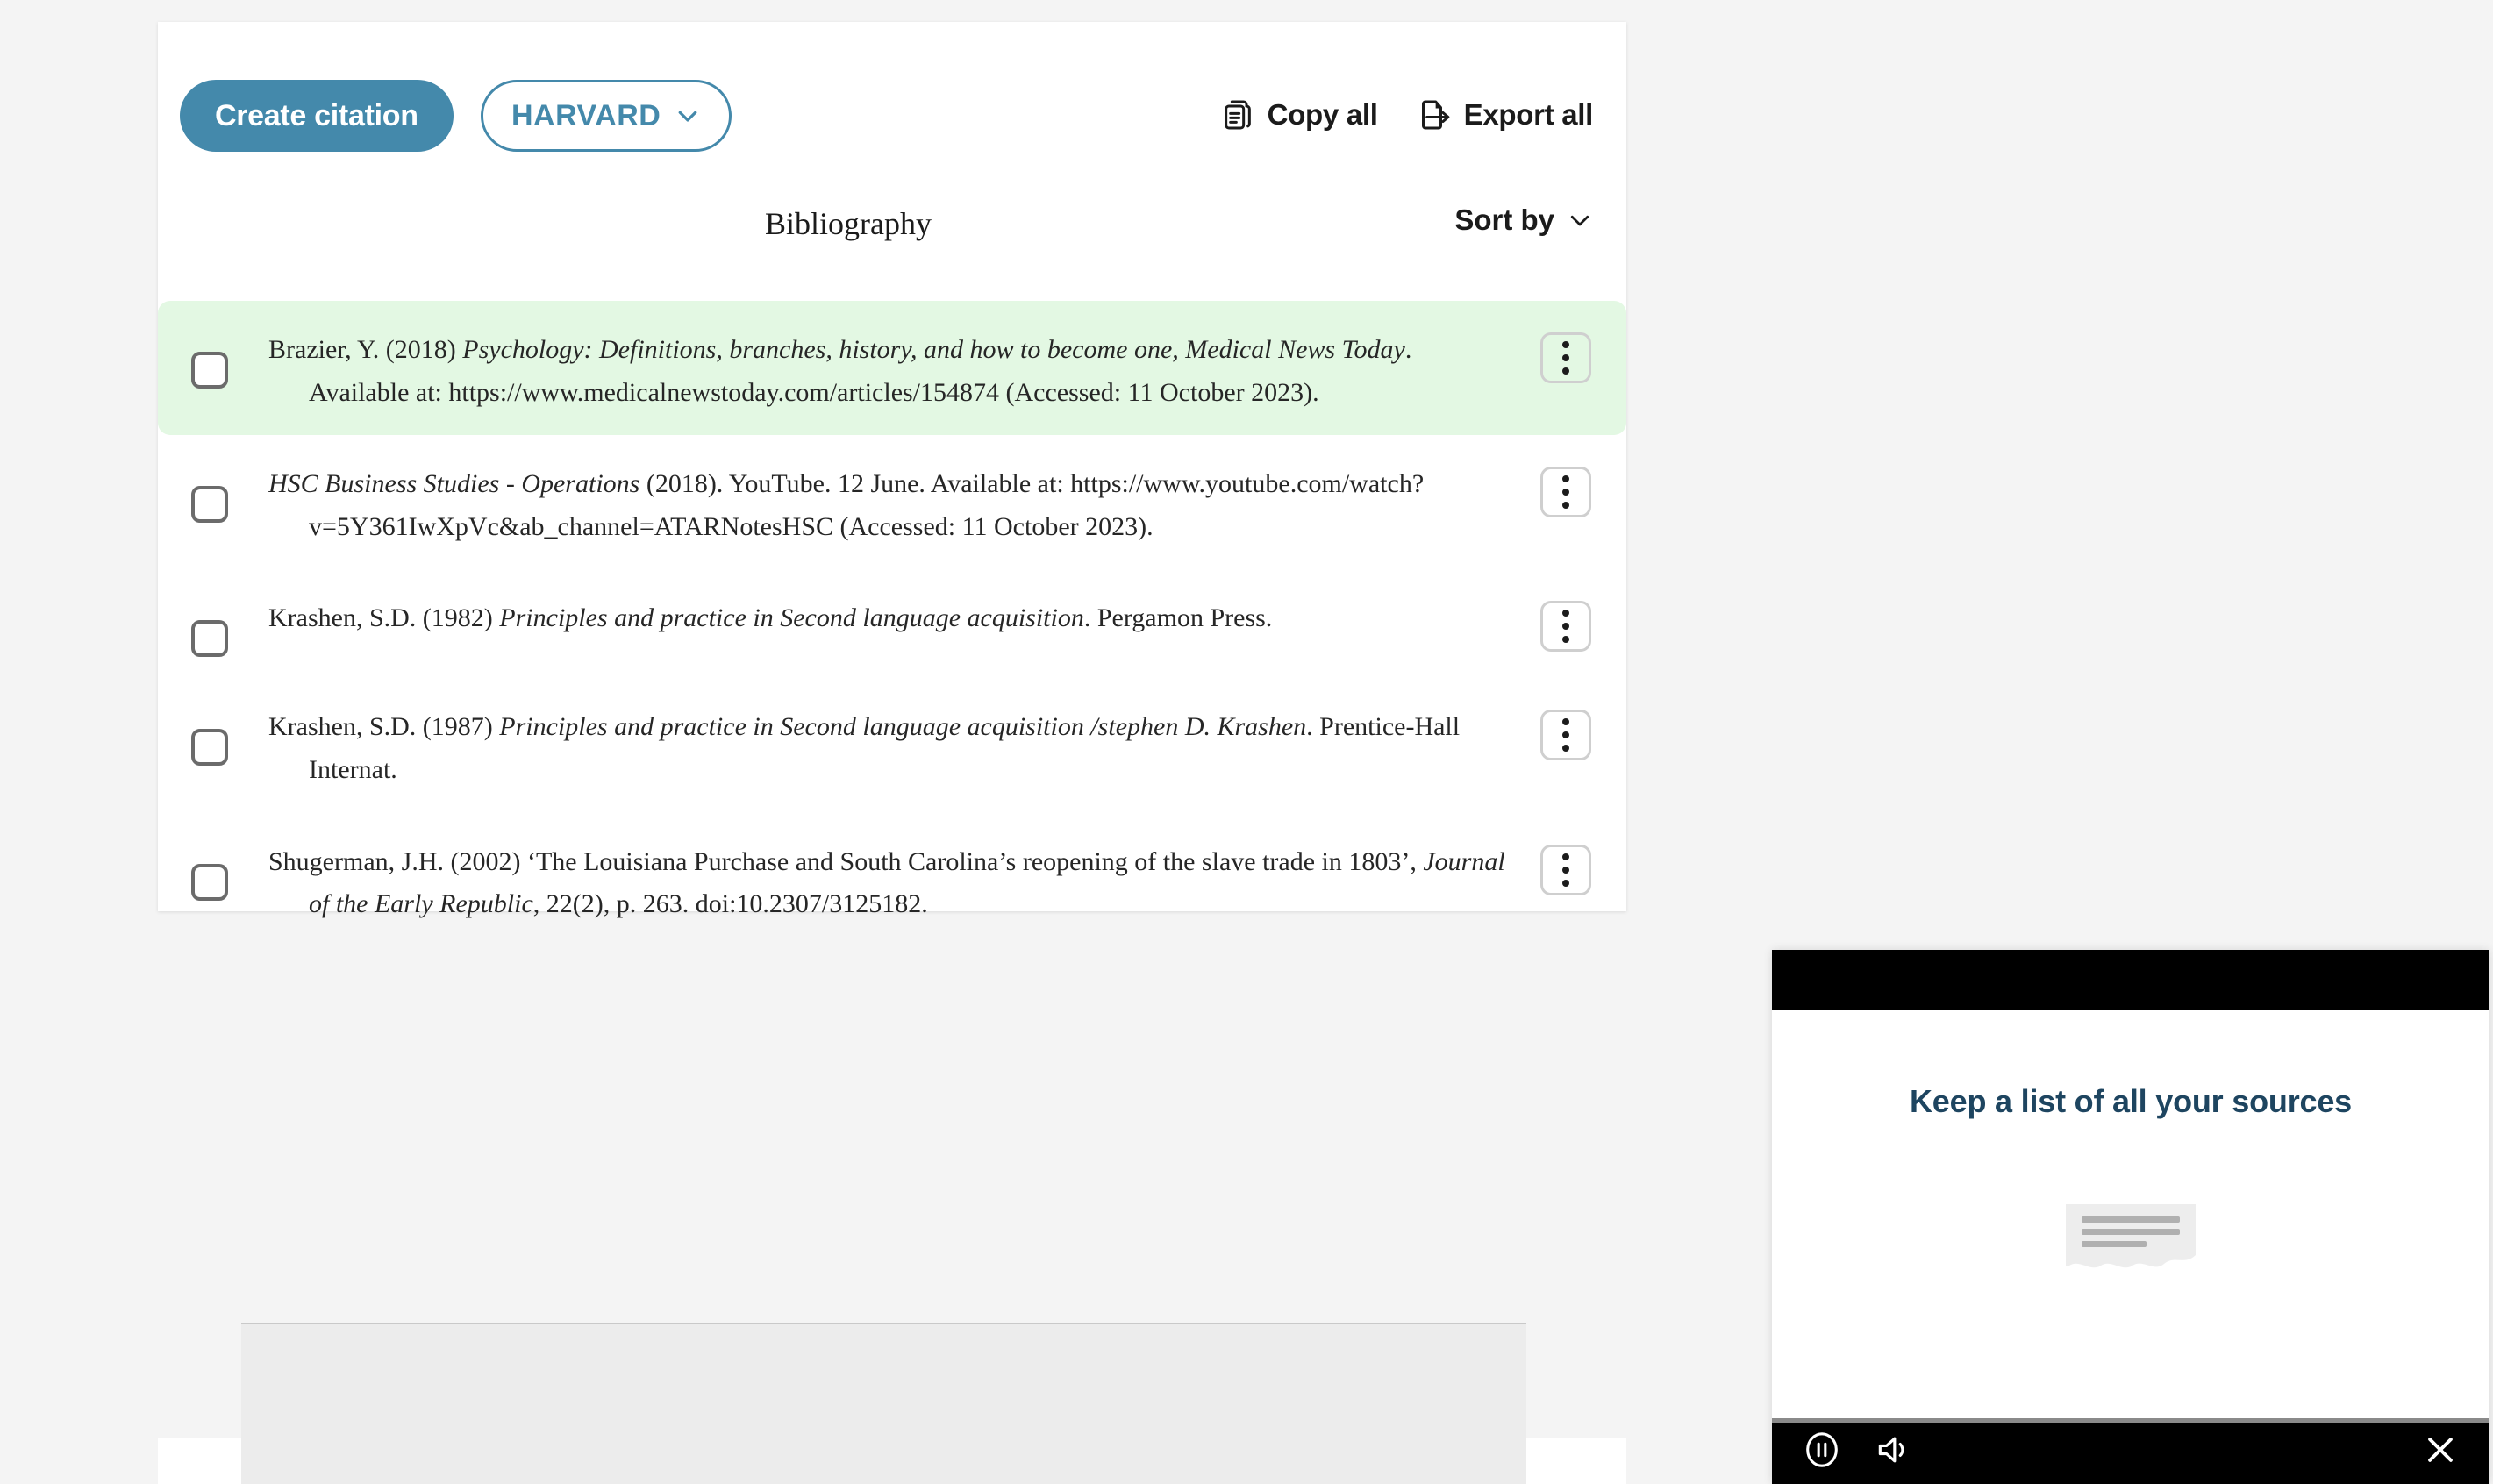 This screenshot has height=1484, width=2493. I want to click on copy-all-button: Copy all, so click(1299, 114).